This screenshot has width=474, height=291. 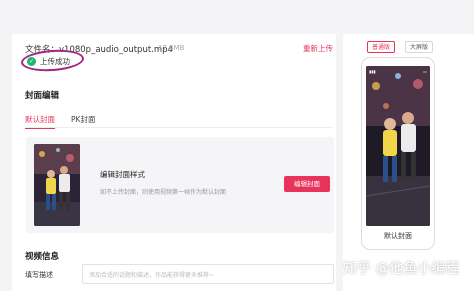 I want to click on battery-icon: ▭, so click(x=425, y=71).